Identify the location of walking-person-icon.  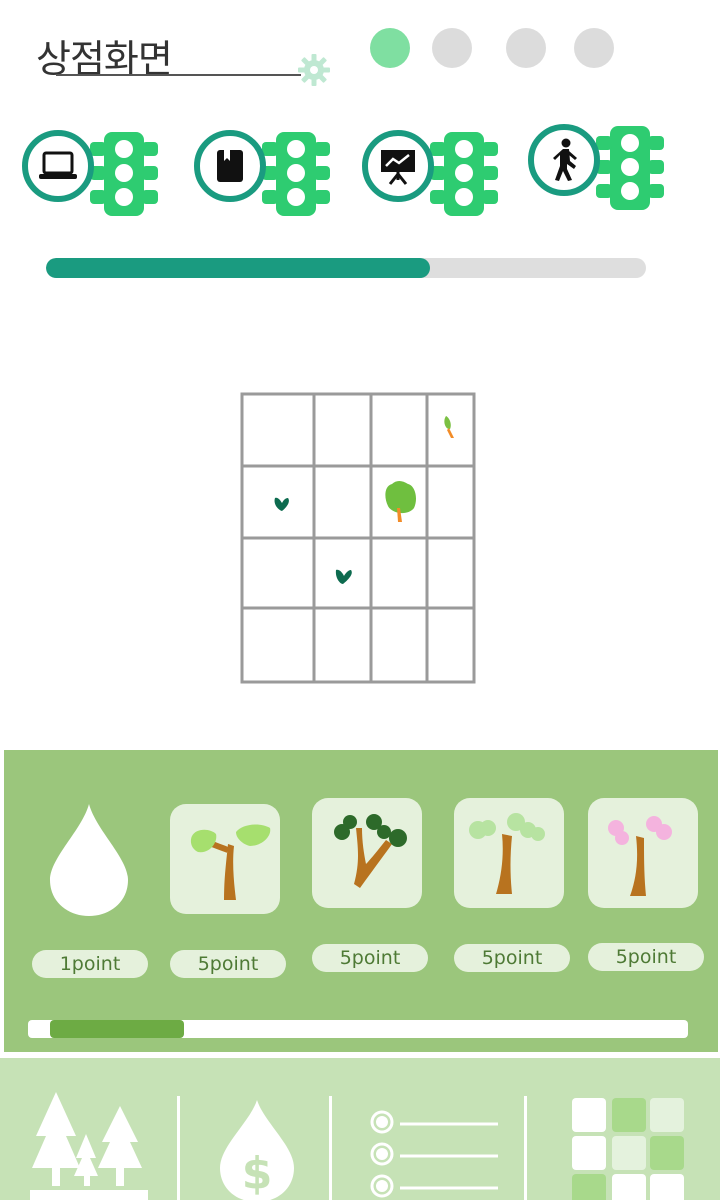
(564, 160).